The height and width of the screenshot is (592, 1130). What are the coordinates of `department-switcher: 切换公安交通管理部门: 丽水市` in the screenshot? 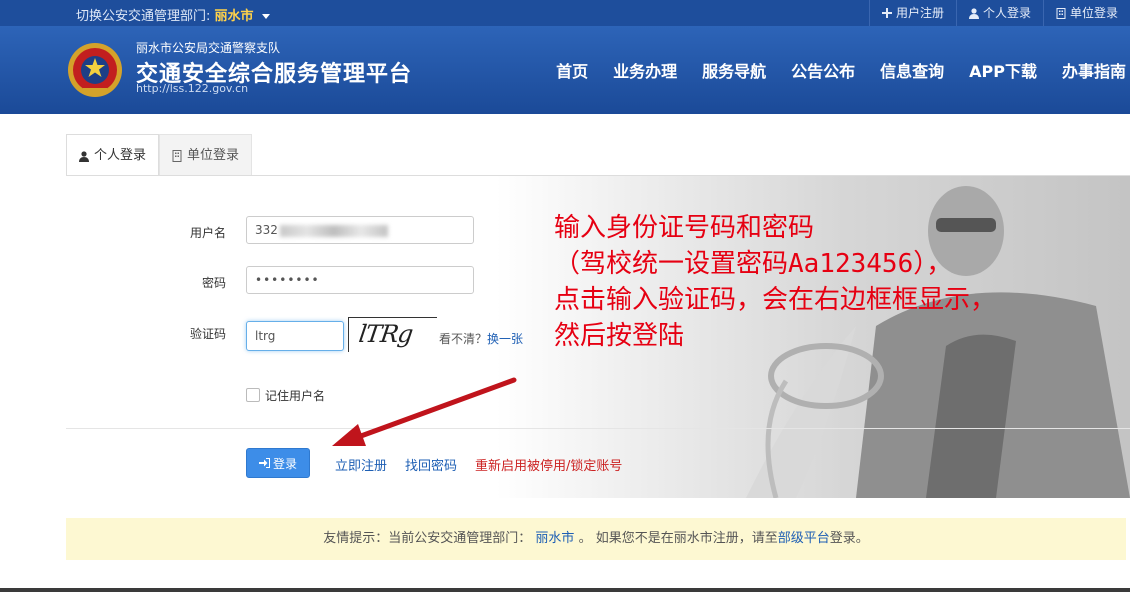 It's located at (173, 14).